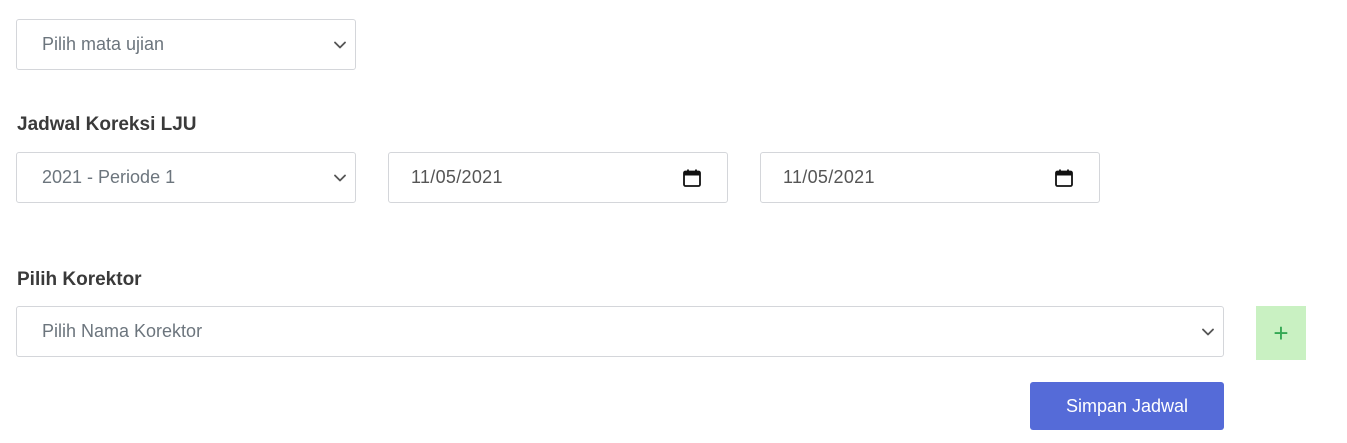 The image size is (1347, 443). Describe the element at coordinates (186, 44) in the screenshot. I see `exam-subject-select: Pilih mata ujian` at that location.